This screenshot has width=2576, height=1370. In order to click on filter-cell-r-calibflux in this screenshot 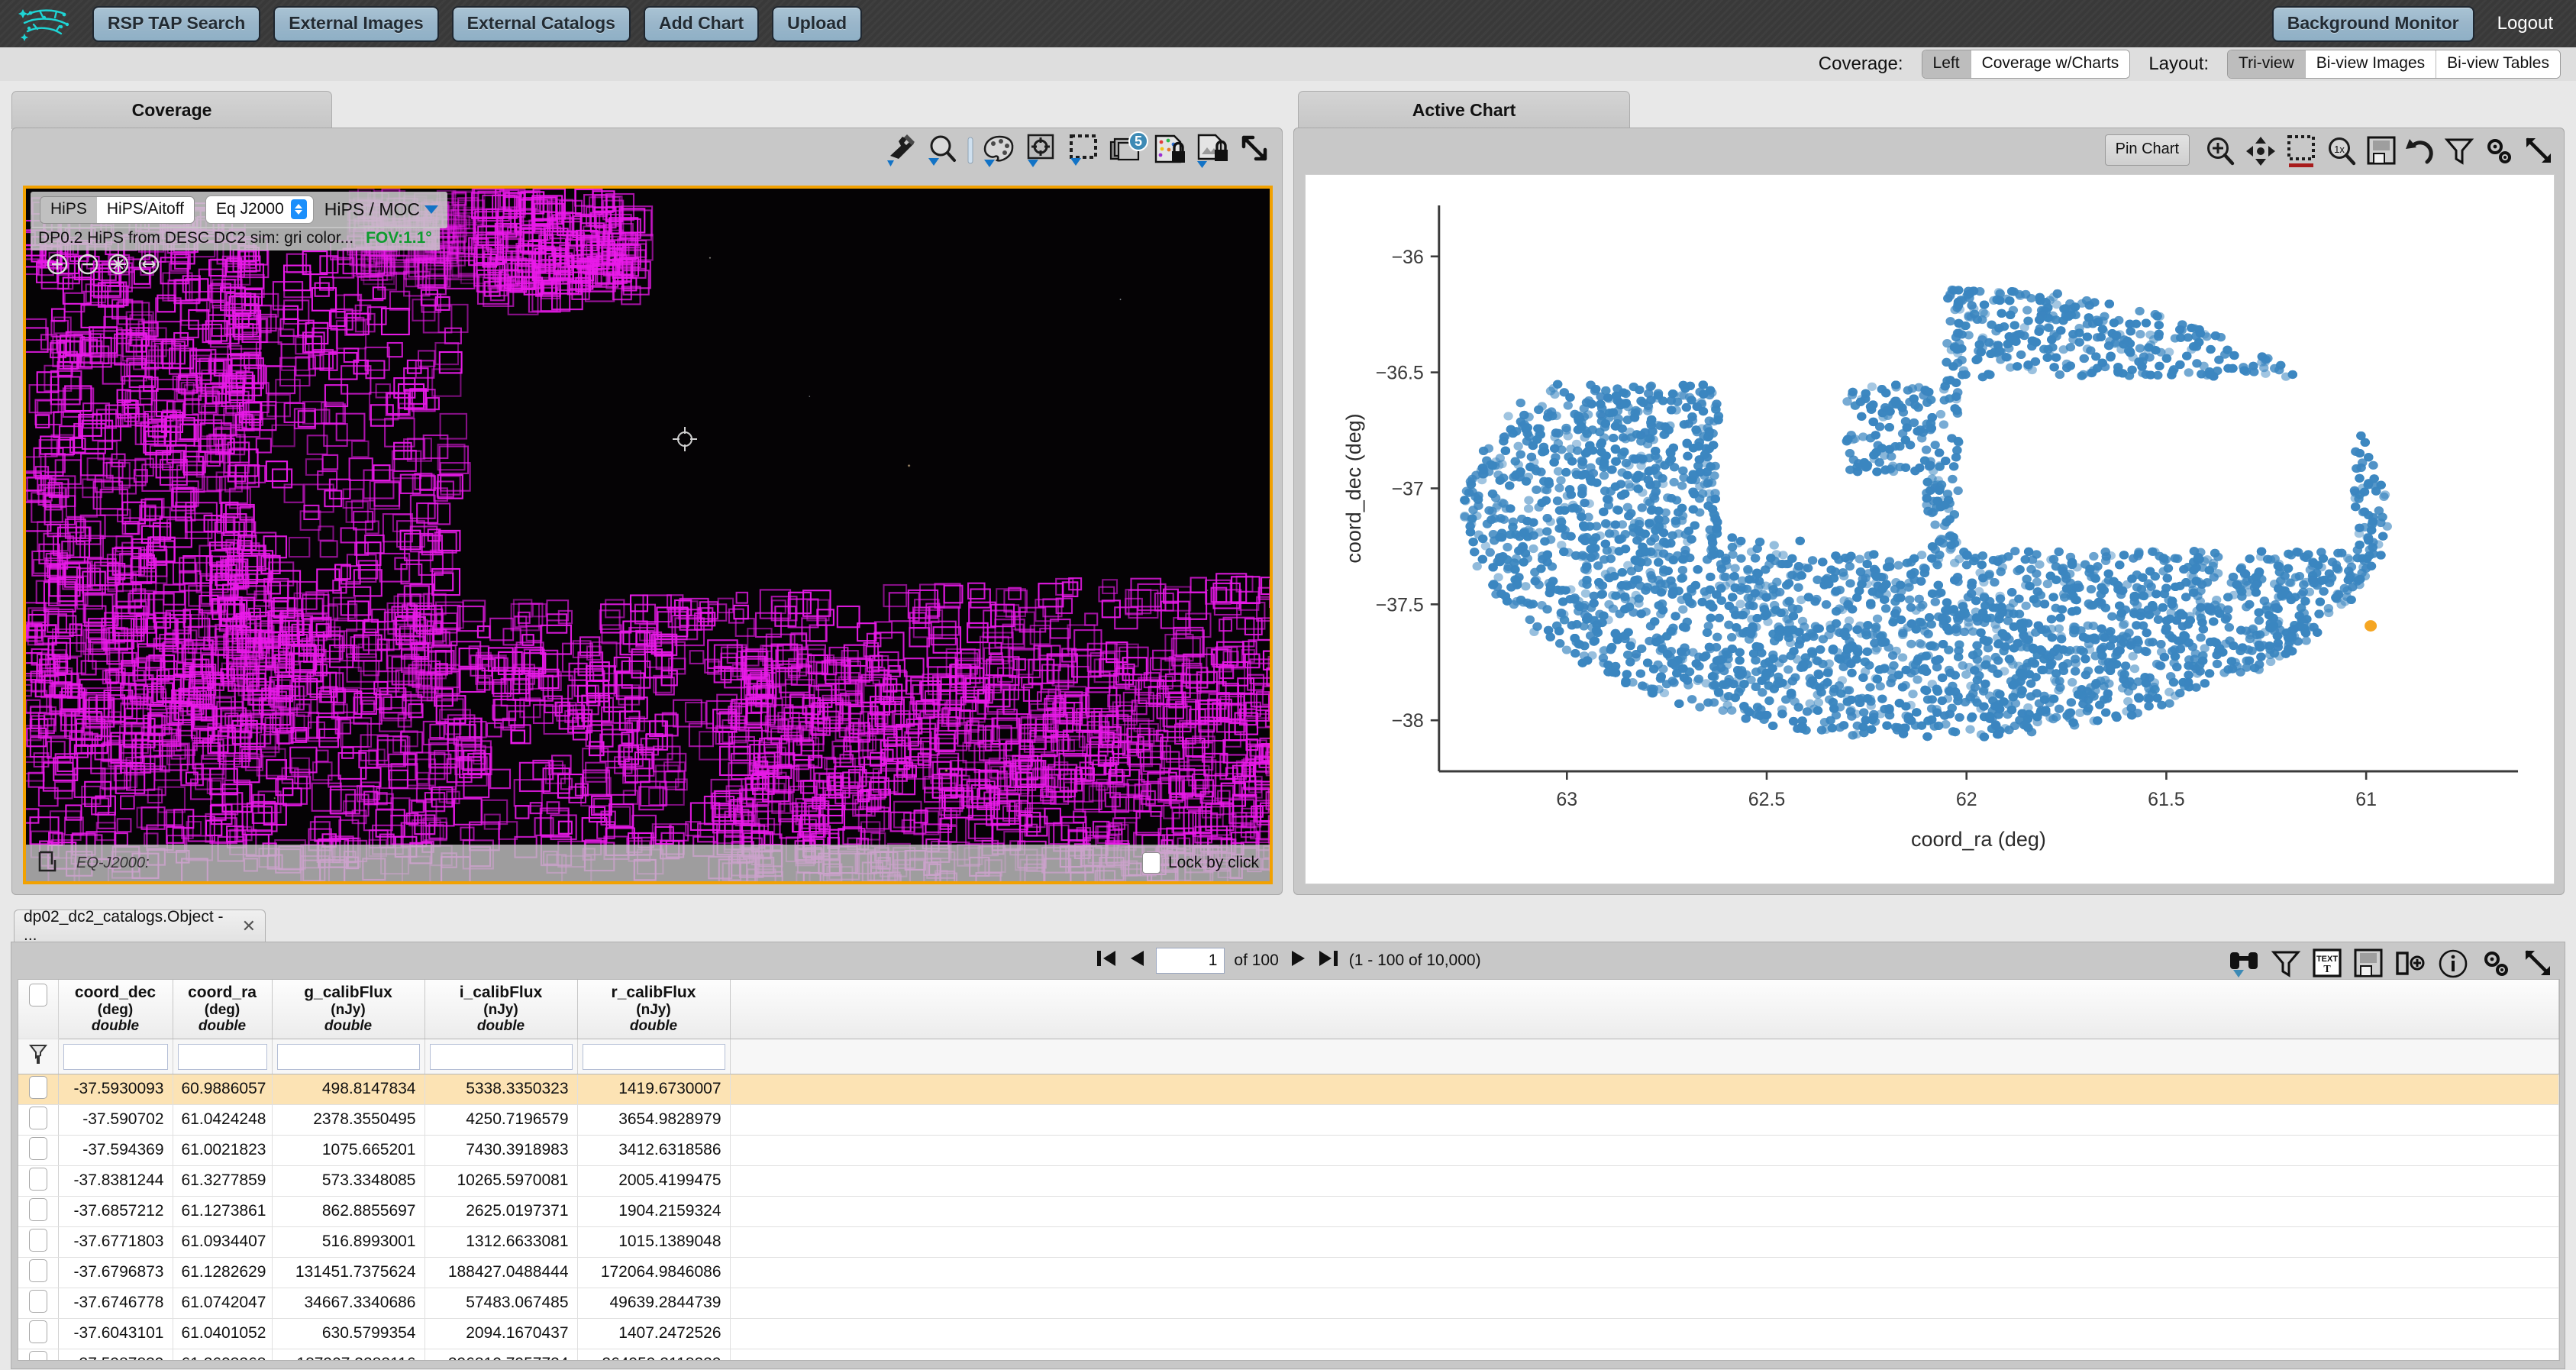, I will do `click(654, 1057)`.